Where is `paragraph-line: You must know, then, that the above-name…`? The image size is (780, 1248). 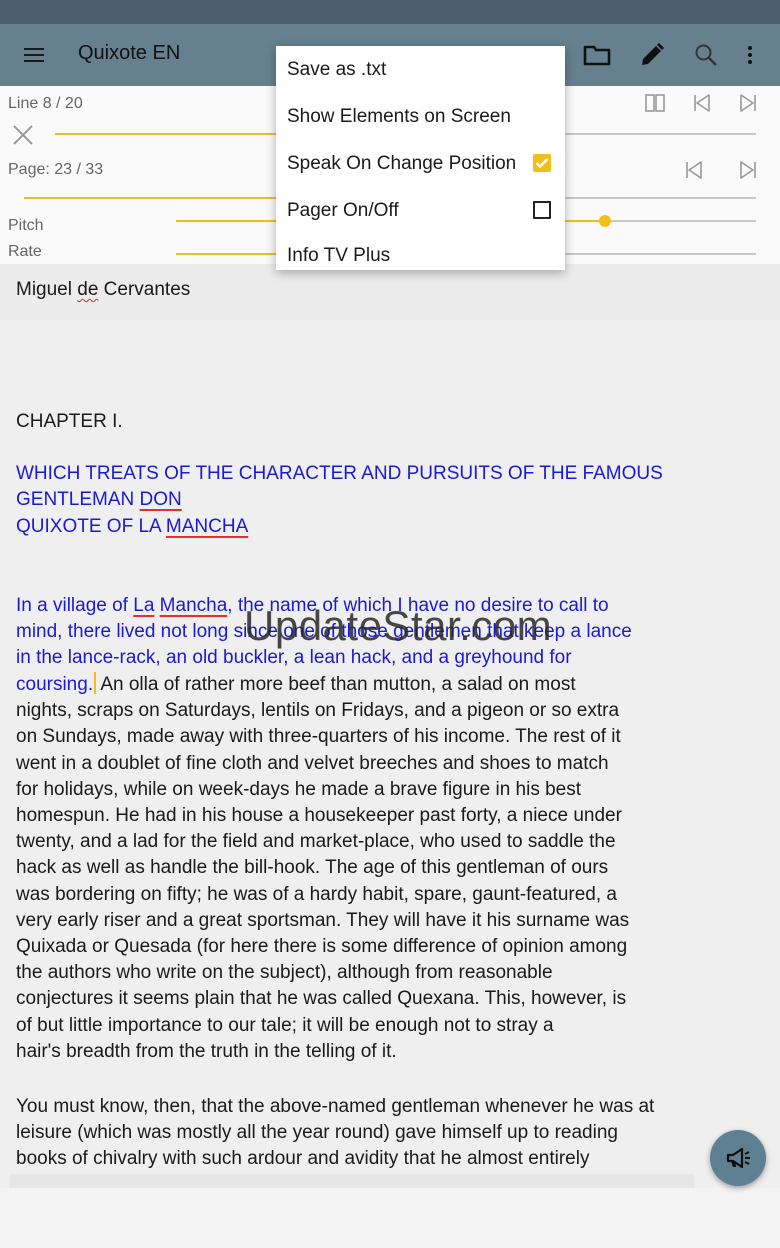
paragraph-line: You must know, then, that the above-name… is located at coordinates (335, 1106).